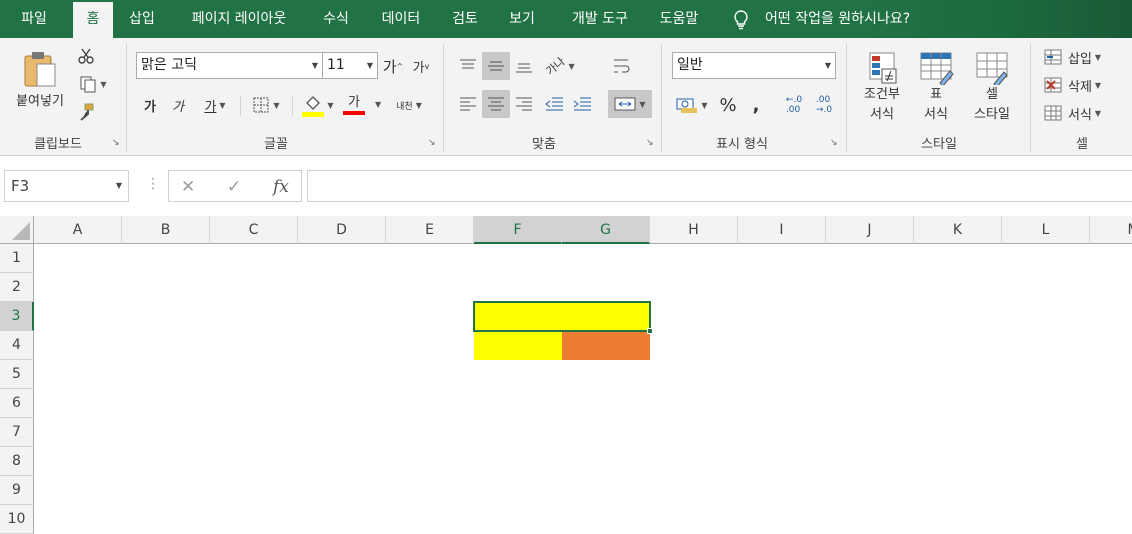  Describe the element at coordinates (430, 230) in the screenshot. I see `column-header-e: E` at that location.